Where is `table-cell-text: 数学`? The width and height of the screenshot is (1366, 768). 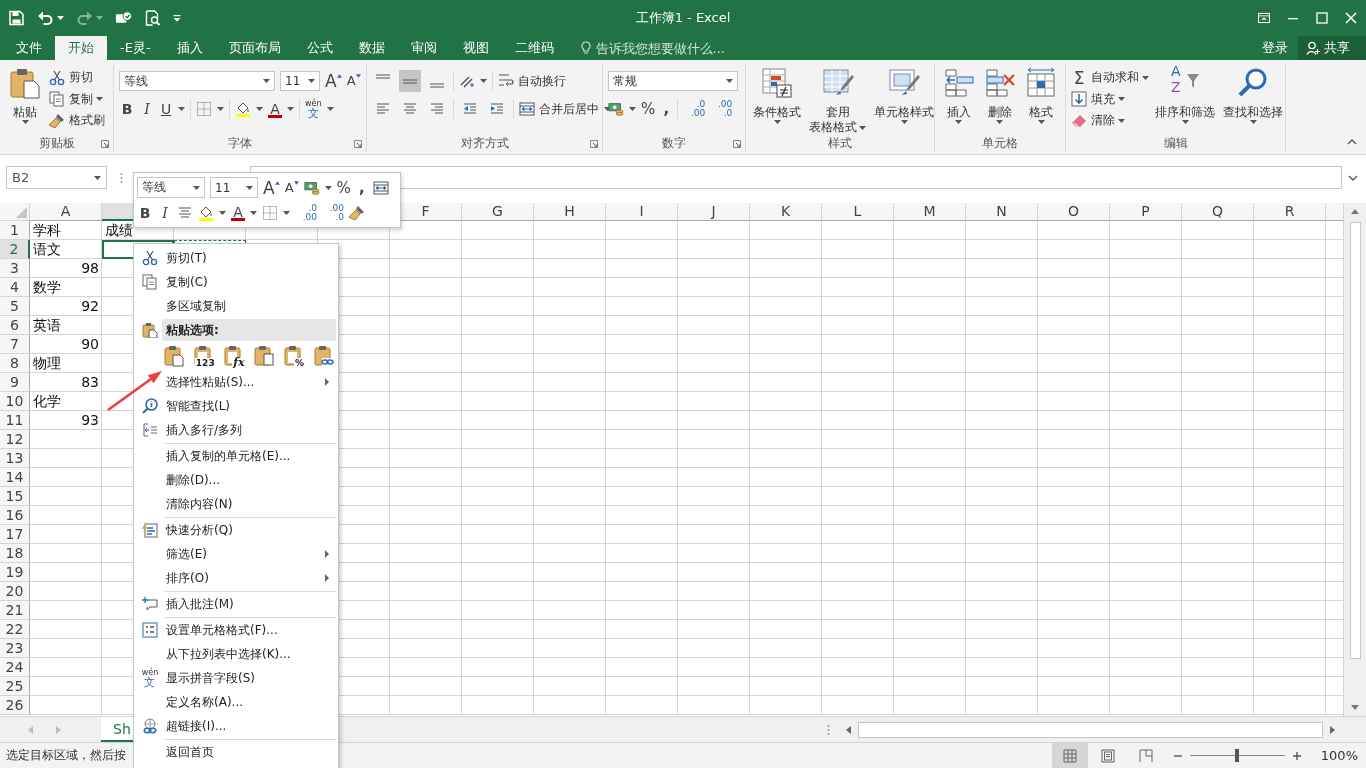 table-cell-text: 数学 is located at coordinates (47, 287).